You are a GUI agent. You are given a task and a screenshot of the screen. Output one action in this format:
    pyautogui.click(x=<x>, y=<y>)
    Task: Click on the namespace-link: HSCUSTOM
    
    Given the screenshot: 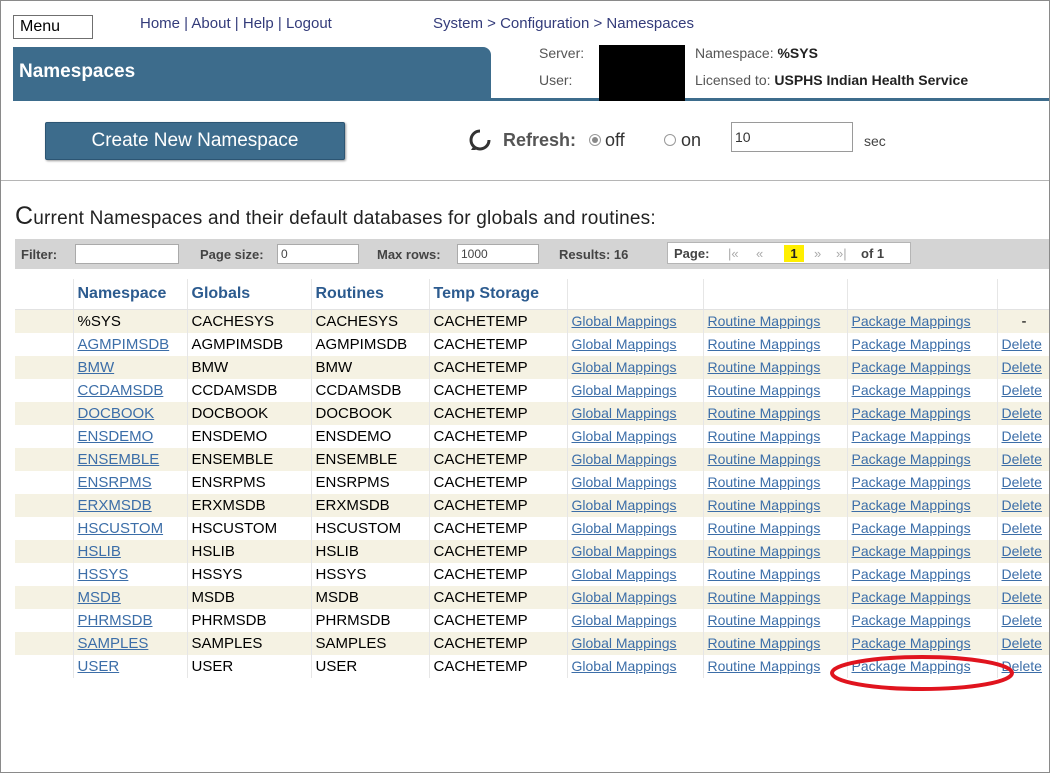 What is the action you would take?
    pyautogui.click(x=121, y=528)
    